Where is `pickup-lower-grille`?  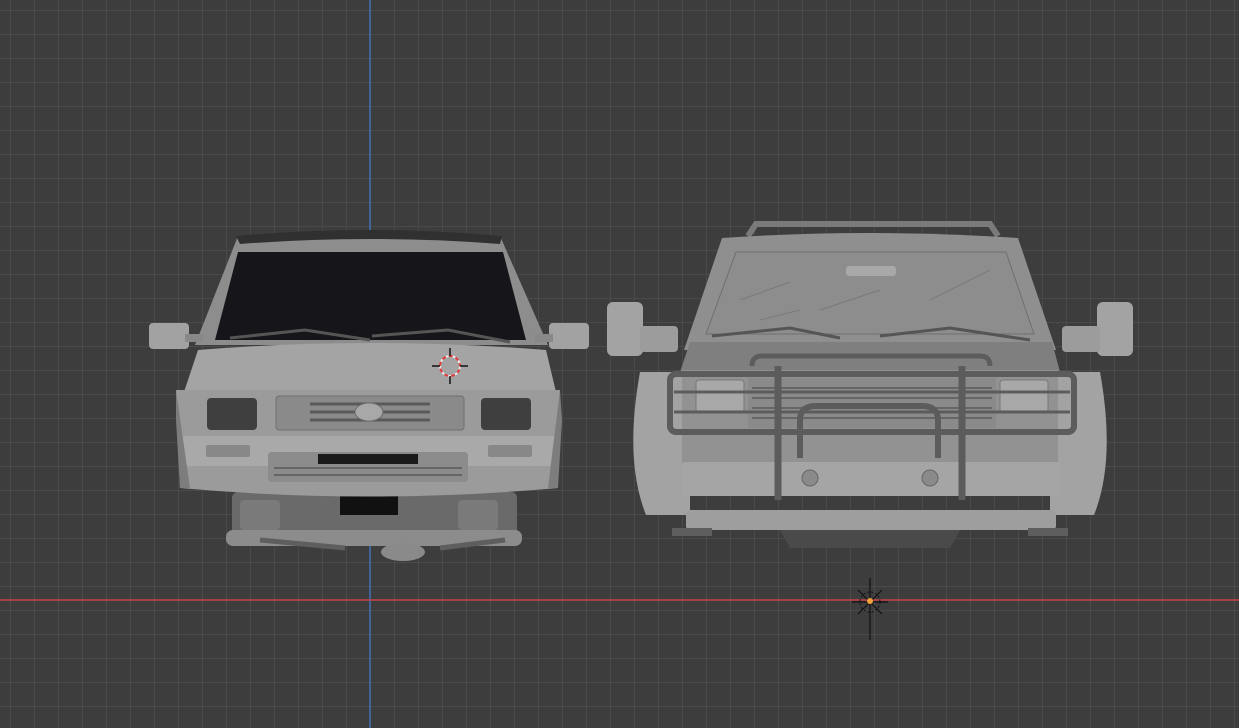
pickup-lower-grille is located at coordinates (368, 467).